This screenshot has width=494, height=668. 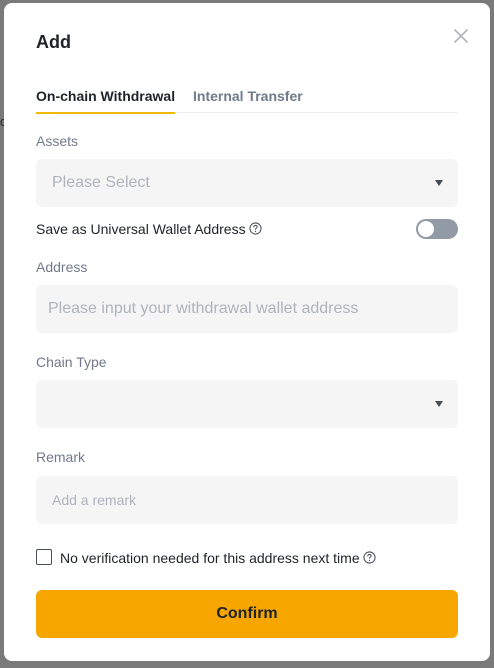 What do you see at coordinates (53, 42) in the screenshot?
I see `dialog-title: Add` at bounding box center [53, 42].